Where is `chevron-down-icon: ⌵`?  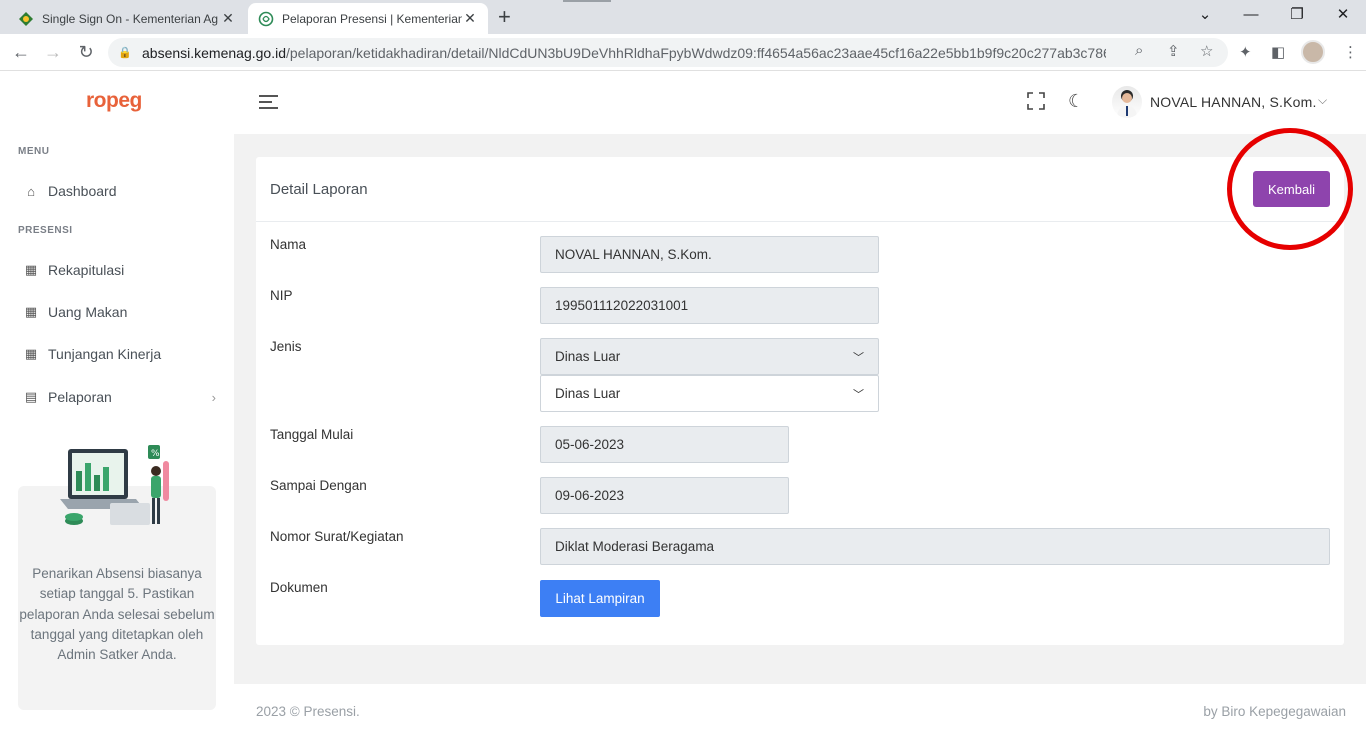 chevron-down-icon: ⌵ is located at coordinates (1322, 100).